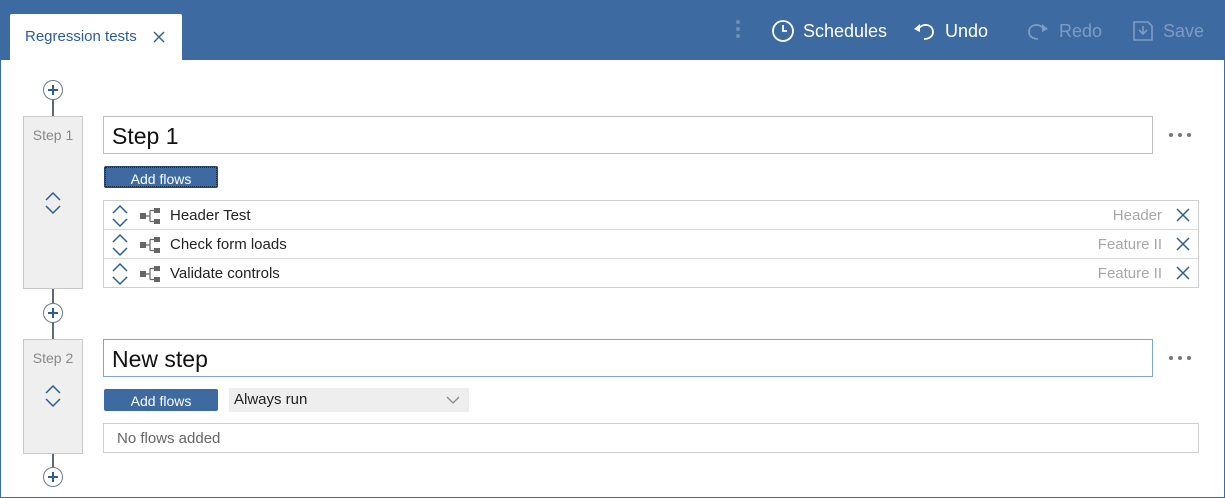 This screenshot has width=1225, height=498. Describe the element at coordinates (628, 135) in the screenshot. I see `step-name-input: Step 1` at that location.